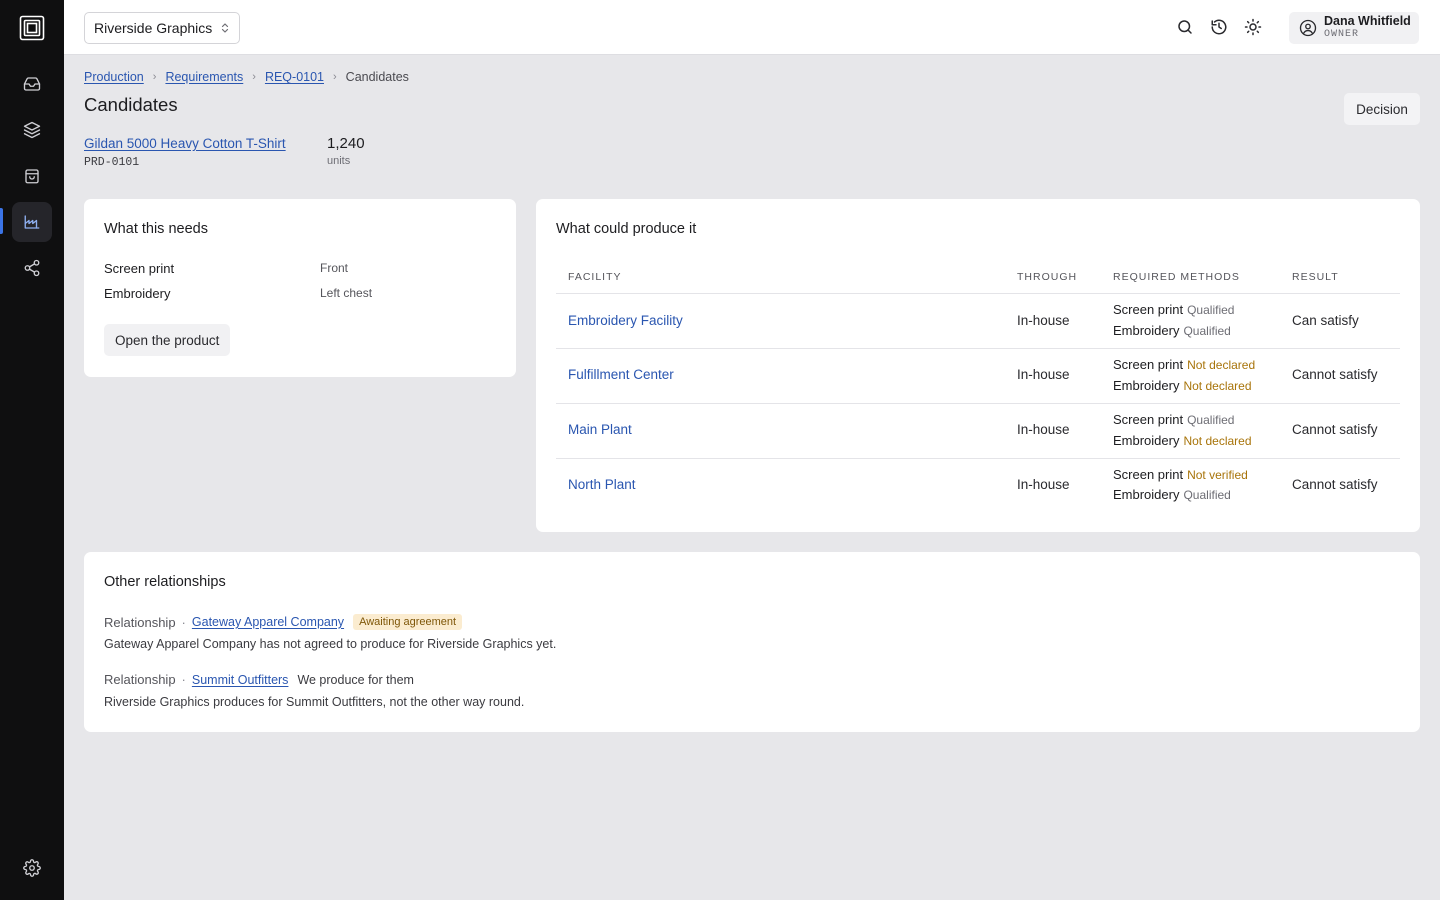  I want to click on gear-icon, so click(32, 868).